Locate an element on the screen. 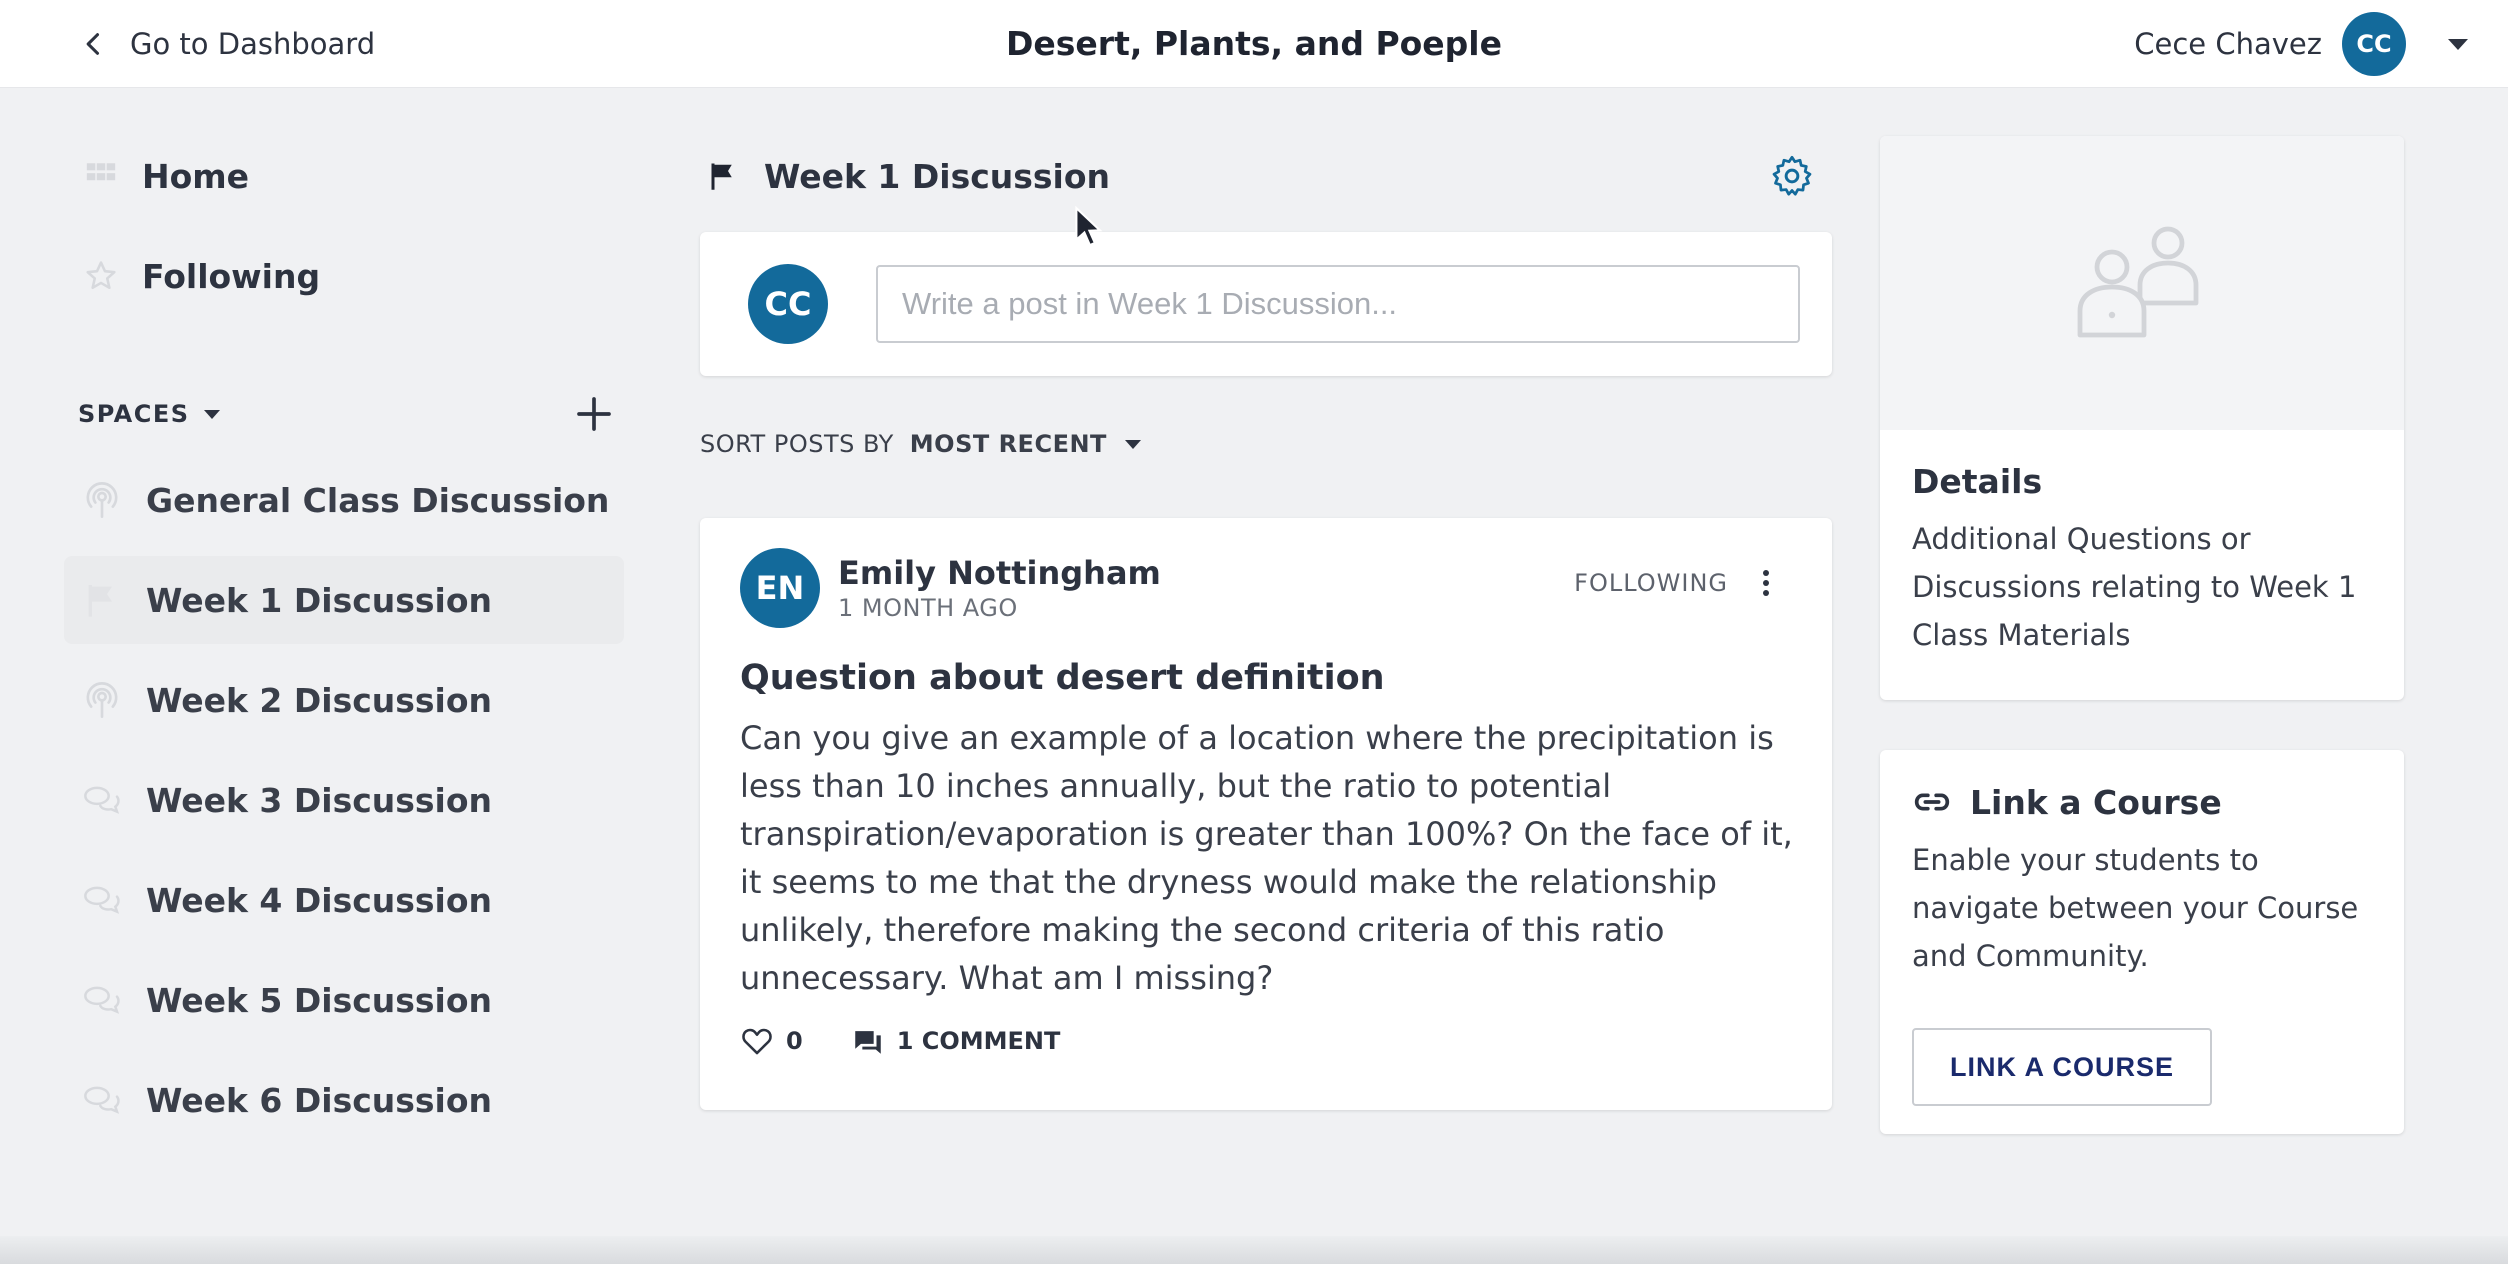 The width and height of the screenshot is (2508, 1264). link-course-title: Link a Course is located at coordinates (2096, 802).